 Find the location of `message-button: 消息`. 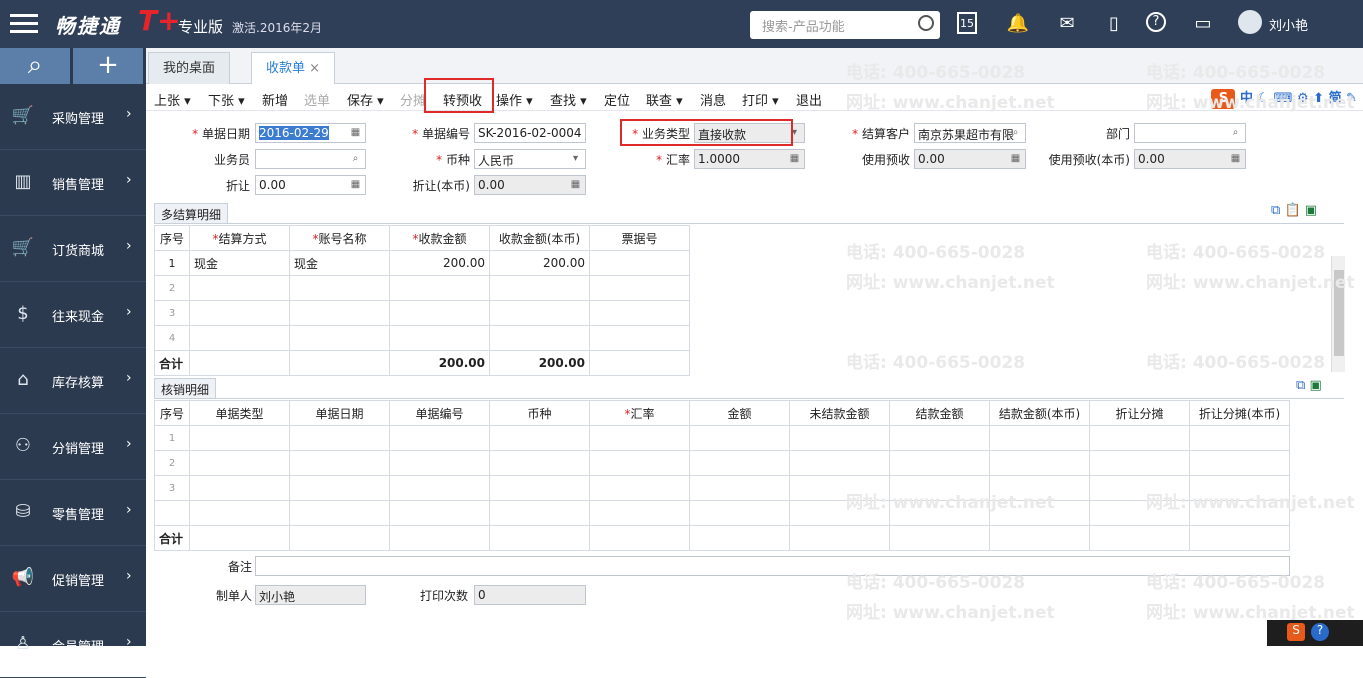

message-button: 消息 is located at coordinates (713, 99).